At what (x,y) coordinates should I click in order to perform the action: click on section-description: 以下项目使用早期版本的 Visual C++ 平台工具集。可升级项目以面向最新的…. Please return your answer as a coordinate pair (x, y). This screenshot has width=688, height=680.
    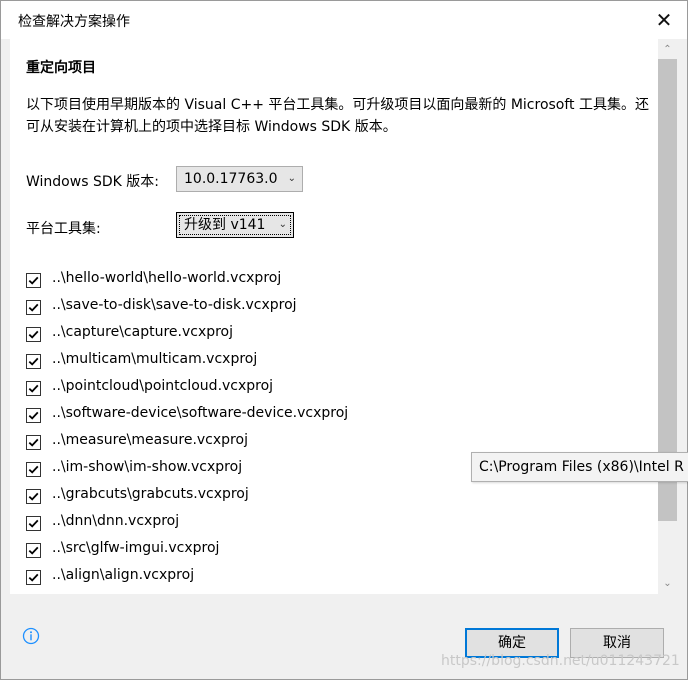
    Looking at the image, I should click on (337, 116).